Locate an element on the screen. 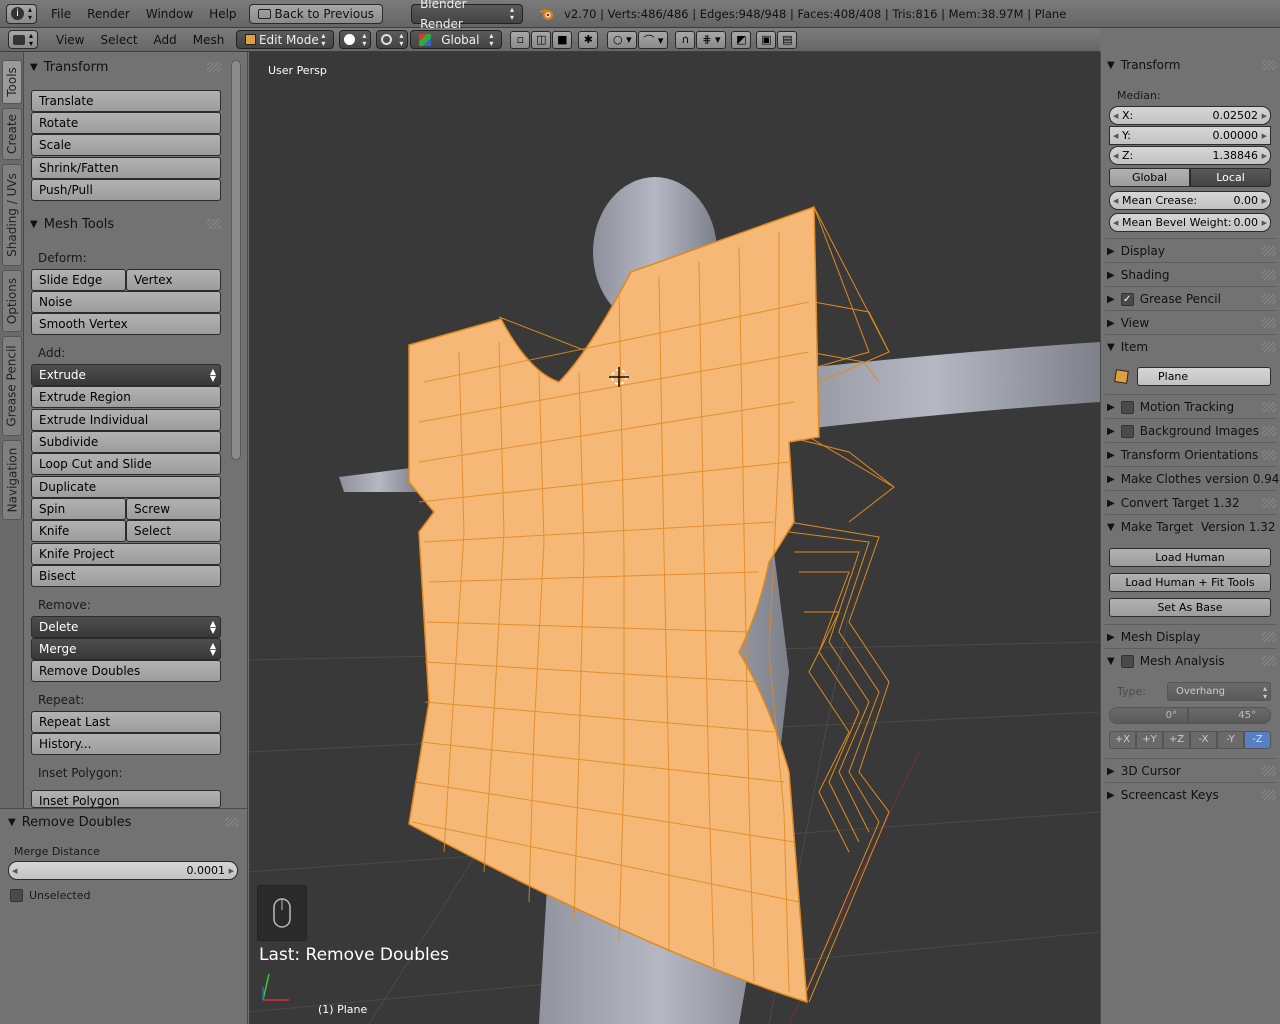 The width and height of the screenshot is (1280, 1024). tab-grease-pencil: Grease Pencil is located at coordinates (12, 386).